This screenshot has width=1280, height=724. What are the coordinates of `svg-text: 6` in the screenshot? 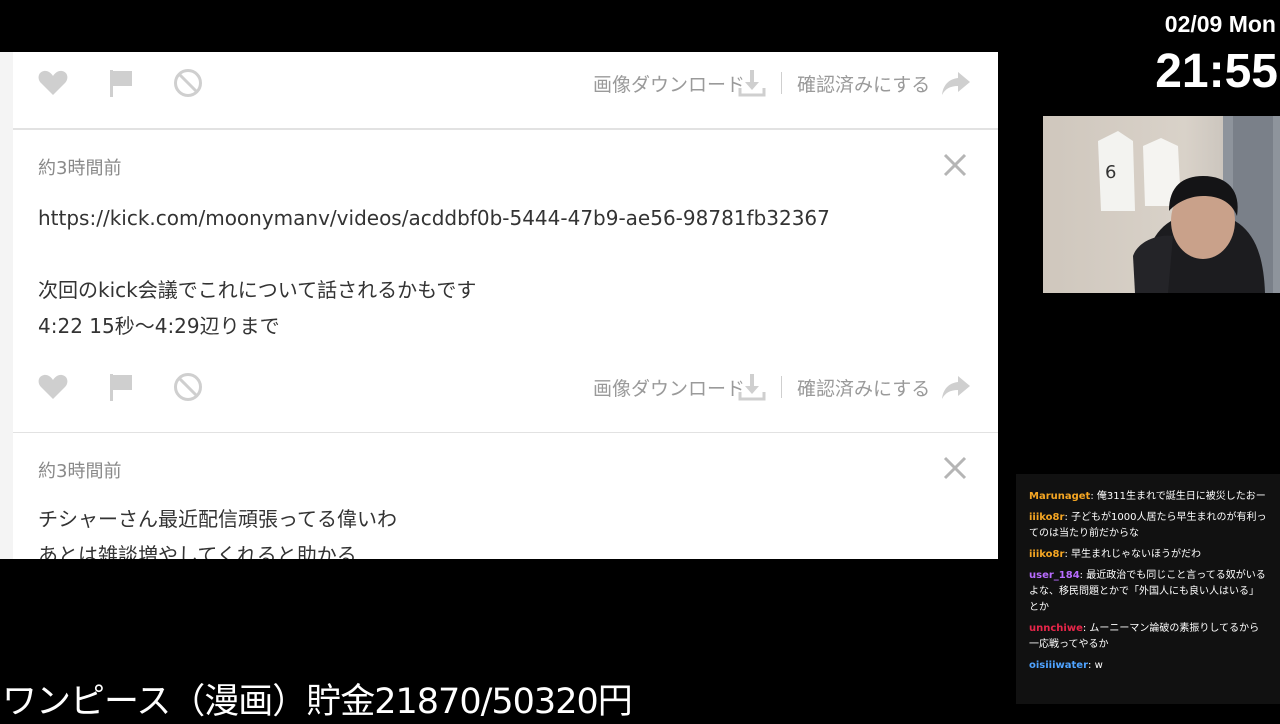 It's located at (1110, 172).